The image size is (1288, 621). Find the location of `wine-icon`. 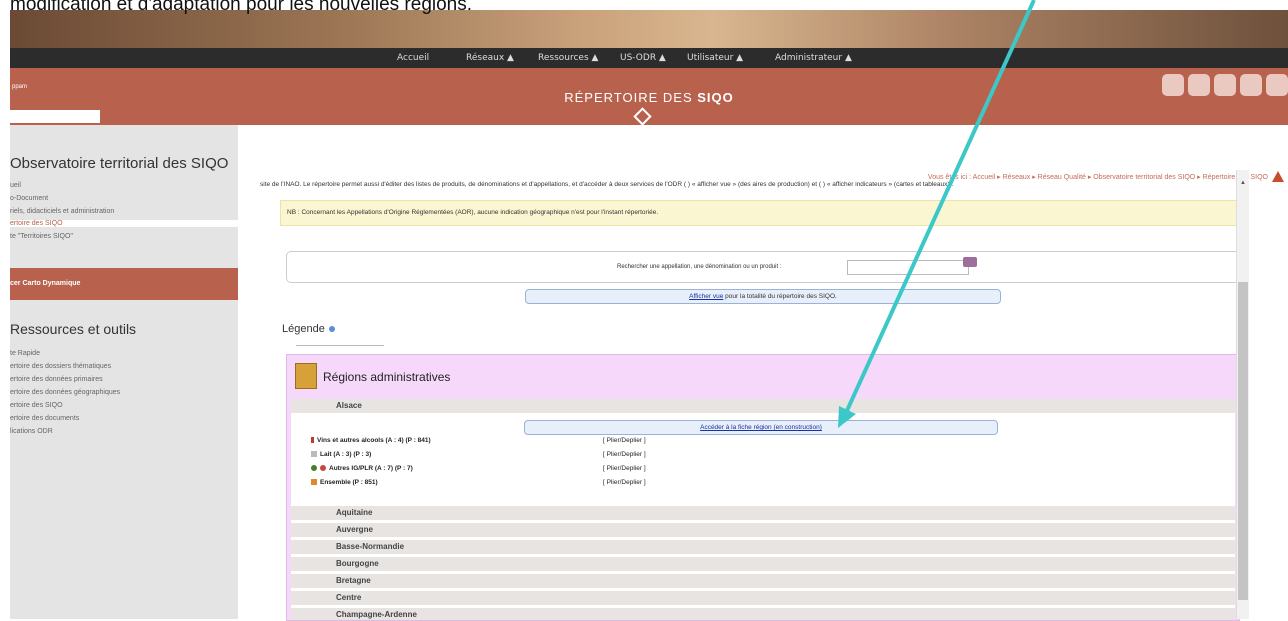

wine-icon is located at coordinates (312, 440).